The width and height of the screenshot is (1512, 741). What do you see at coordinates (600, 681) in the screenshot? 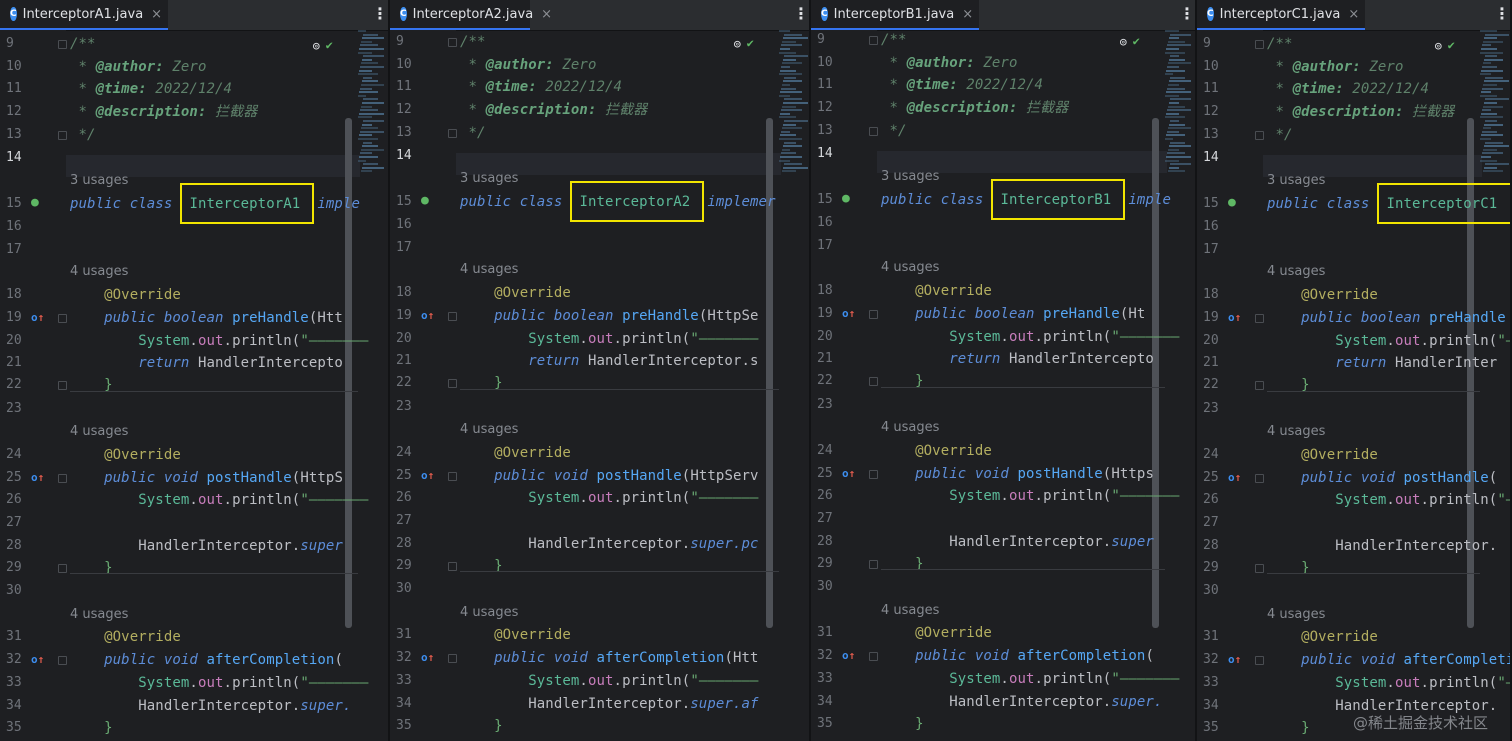
I see `field: out` at bounding box center [600, 681].